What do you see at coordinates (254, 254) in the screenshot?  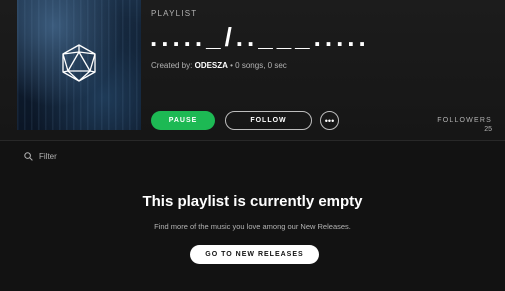 I see `go-to-new-releases-button: GO TO NEW RELEASES` at bounding box center [254, 254].